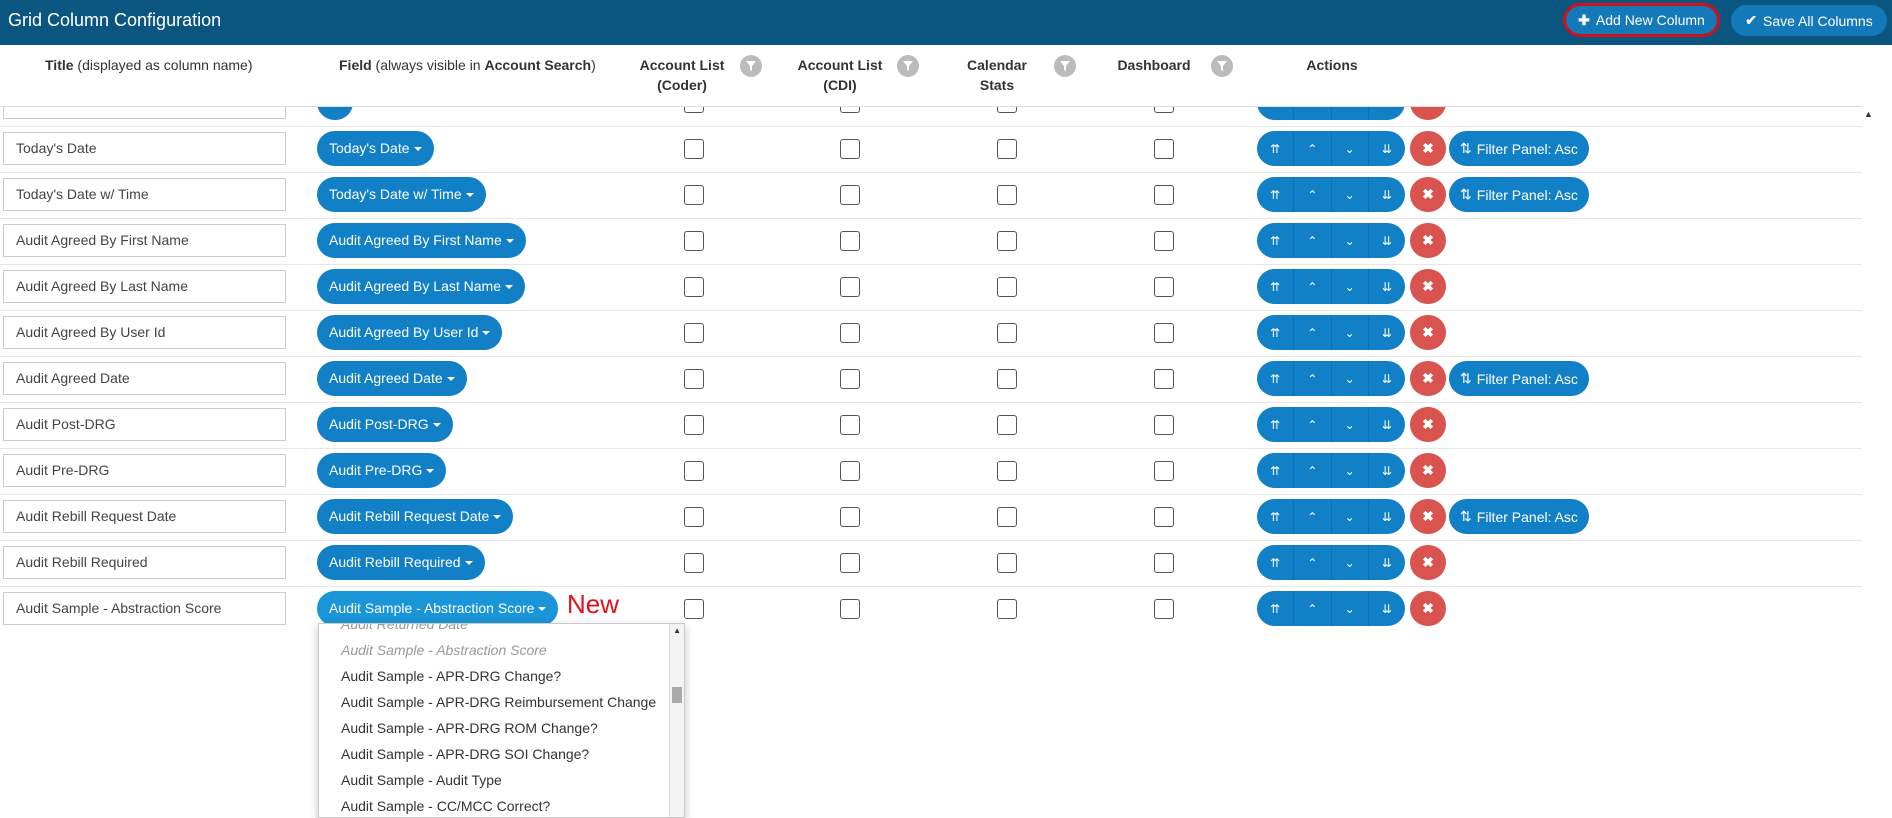 The image size is (1892, 818). Describe the element at coordinates (677, 695) in the screenshot. I see `dropdown-scroll-thumb` at that location.